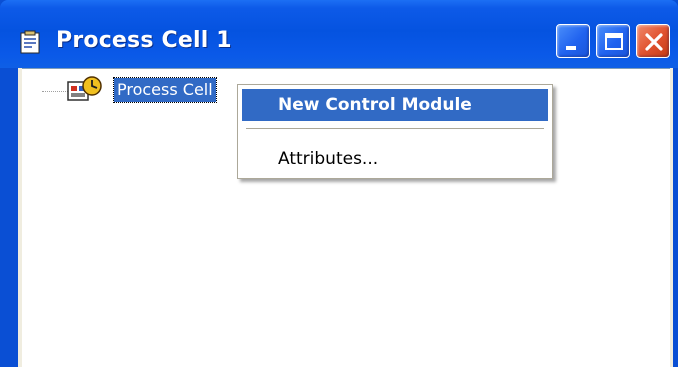 The height and width of the screenshot is (368, 678). Describe the element at coordinates (165, 90) in the screenshot. I see `tree-node-process-cell: Process Cell` at that location.